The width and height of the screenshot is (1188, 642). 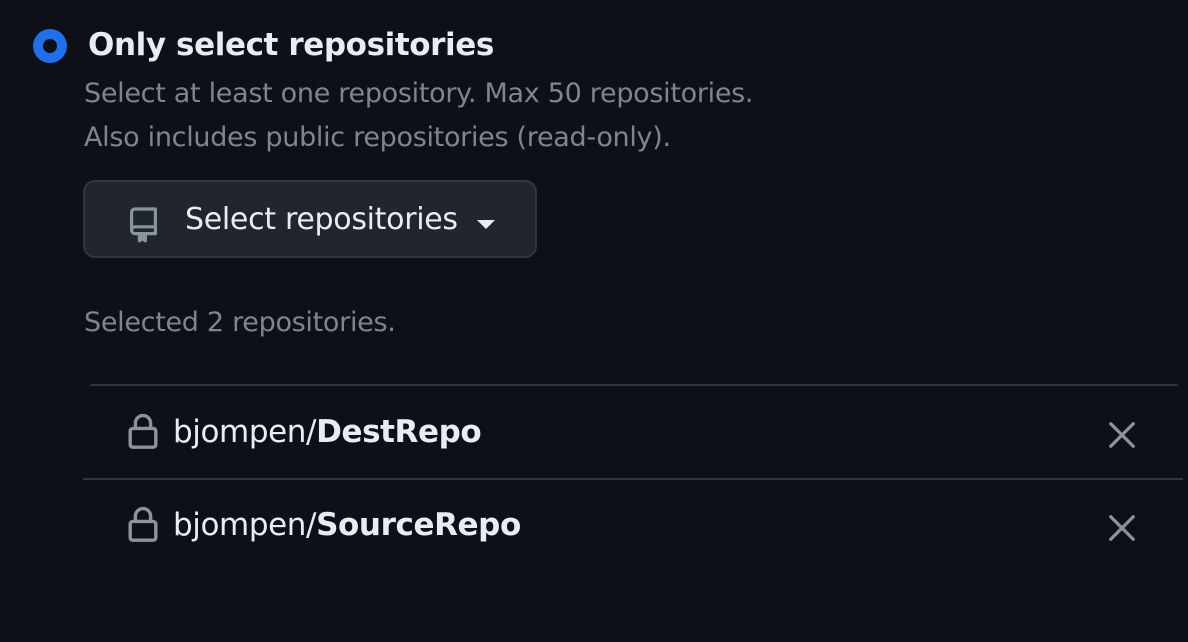 What do you see at coordinates (240, 322) in the screenshot?
I see `selected-count-text: Selected 2 repositories.` at bounding box center [240, 322].